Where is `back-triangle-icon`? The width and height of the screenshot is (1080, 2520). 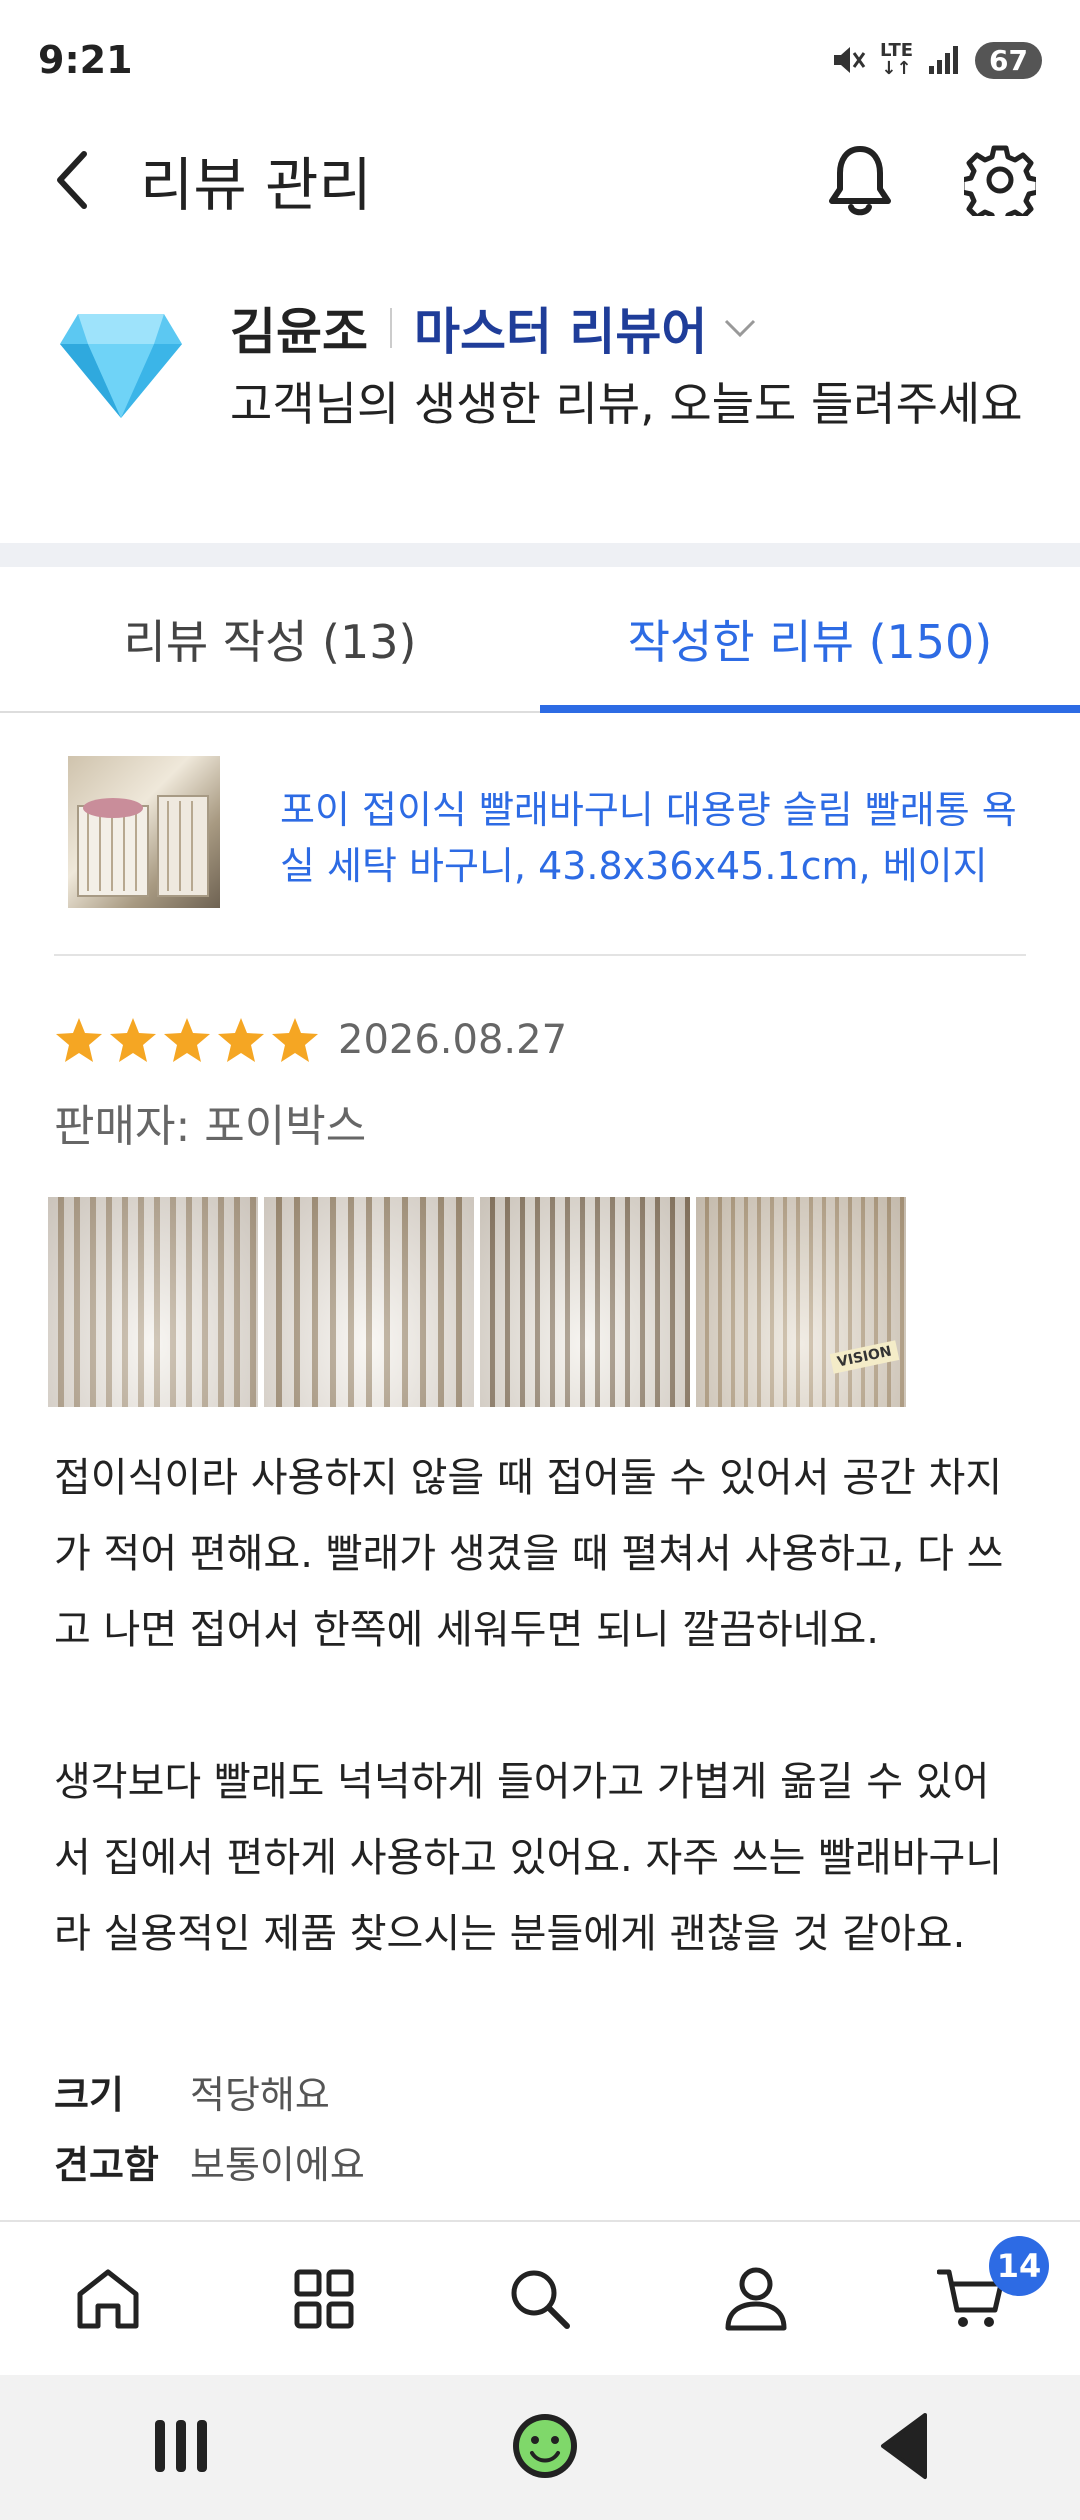 back-triangle-icon is located at coordinates (904, 2445).